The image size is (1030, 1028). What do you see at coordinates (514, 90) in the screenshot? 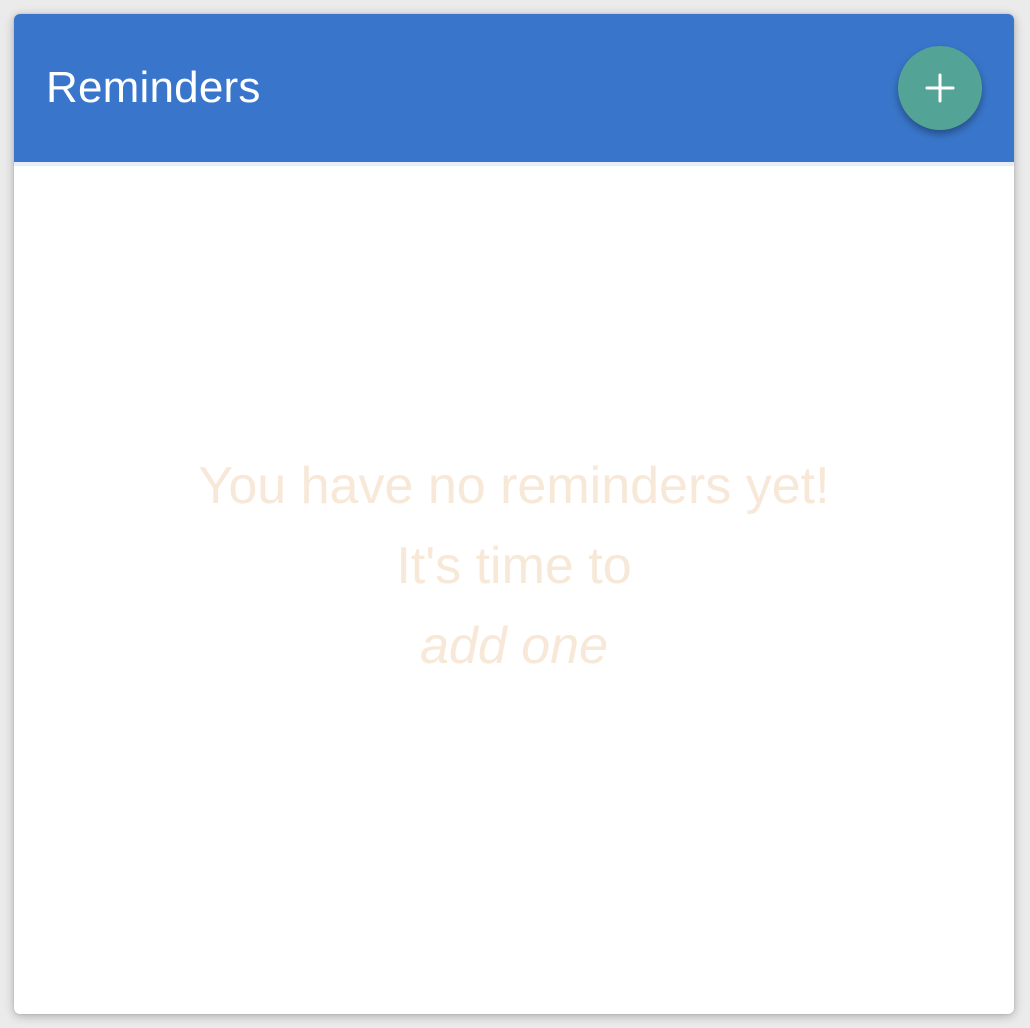
I see `app-header: Reminders` at bounding box center [514, 90].